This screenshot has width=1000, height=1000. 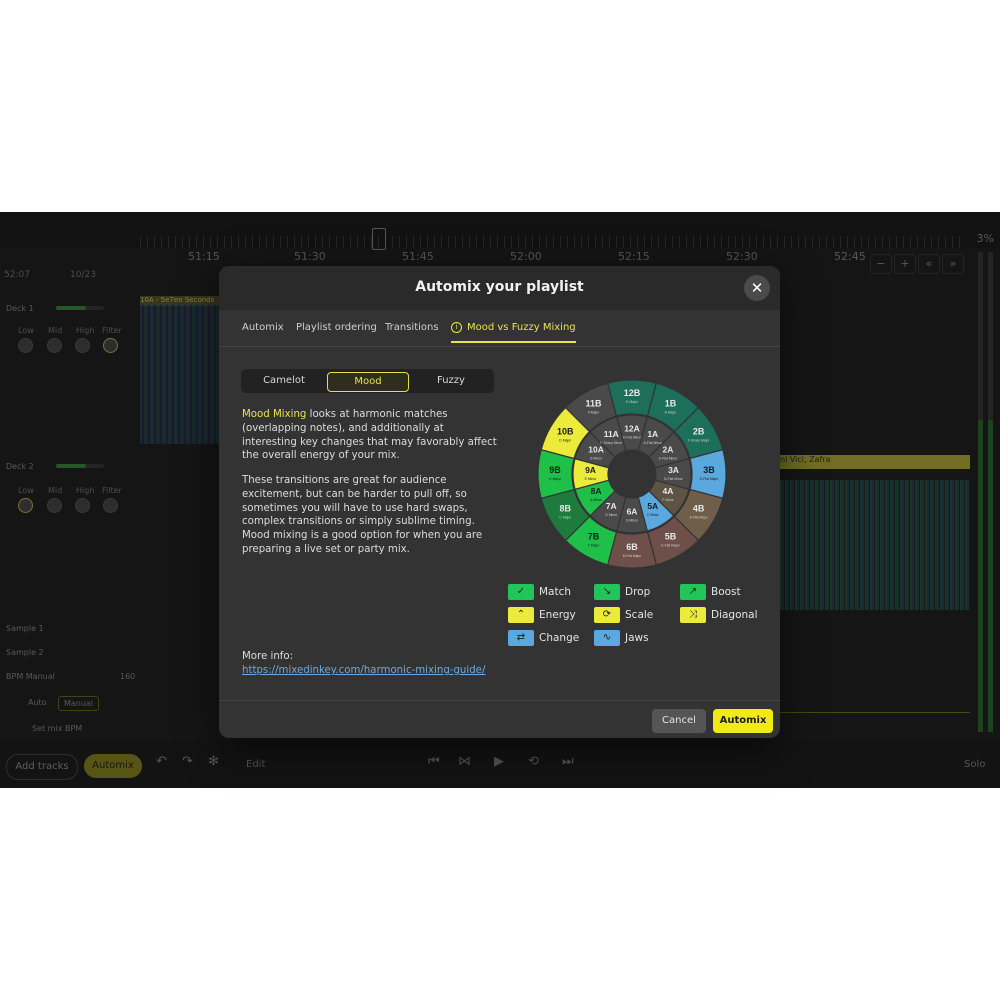 What do you see at coordinates (263, 327) in the screenshot?
I see `tab-automix: Automix` at bounding box center [263, 327].